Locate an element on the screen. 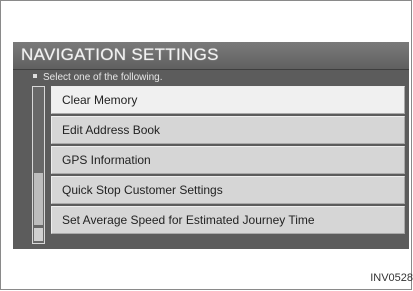  scrollbar is located at coordinates (38, 165).